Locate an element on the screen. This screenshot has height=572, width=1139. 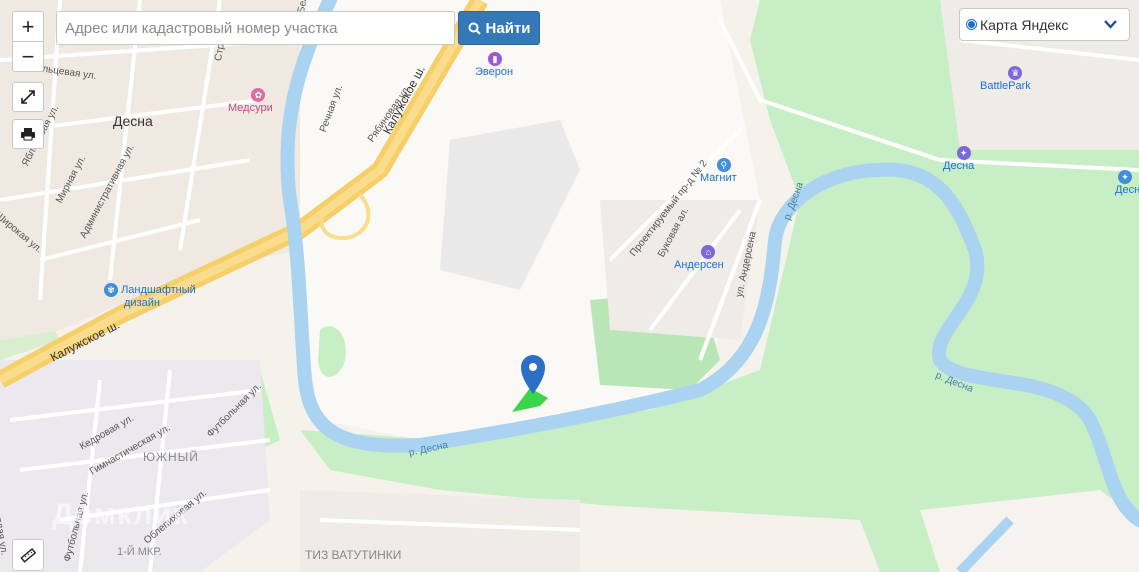
poi-battlepark: ♛ BattlePark is located at coordinates (1005, 79).